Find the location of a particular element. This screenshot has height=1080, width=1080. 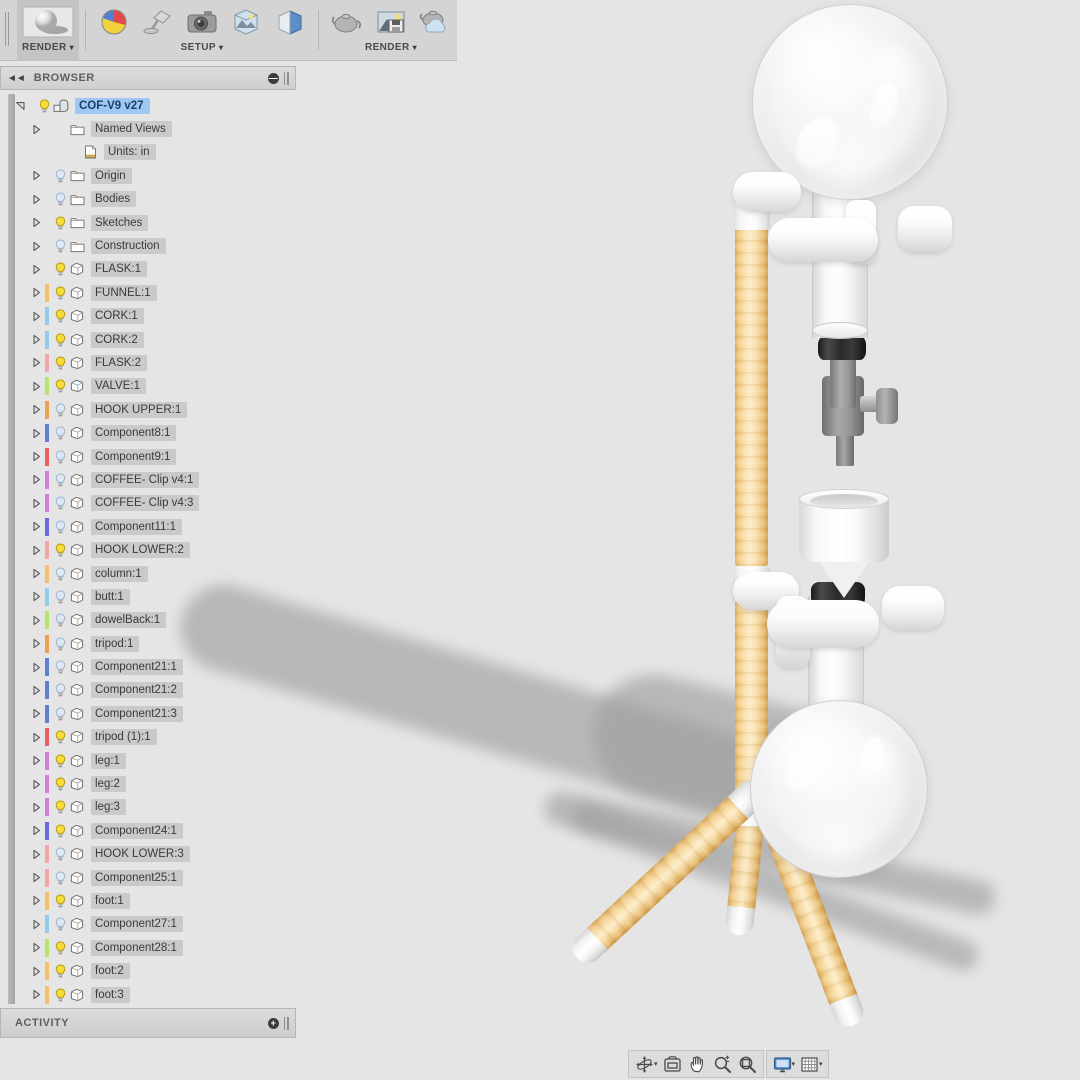

tree-item-cork-1: CORK:1 is located at coordinates (148, 316).